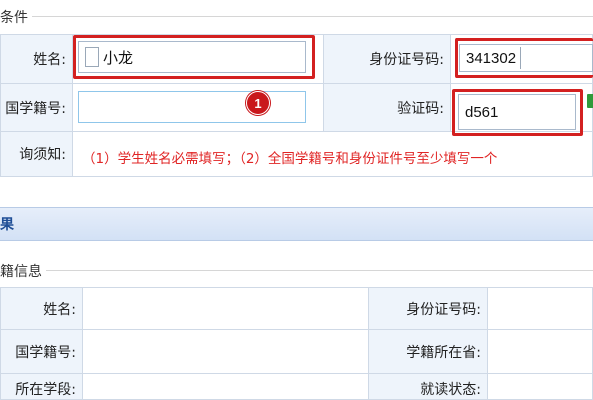 This screenshot has width=593, height=400. Describe the element at coordinates (41, 386) in the screenshot. I see `info-stage-label: 所在学段:` at that location.